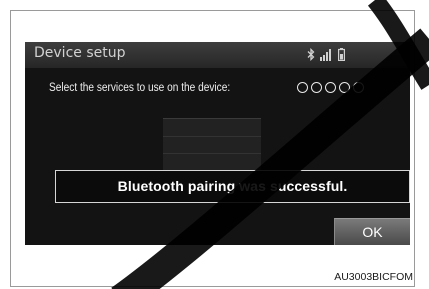  I want to click on figure-caption: AU3003BICFOM, so click(373, 277).